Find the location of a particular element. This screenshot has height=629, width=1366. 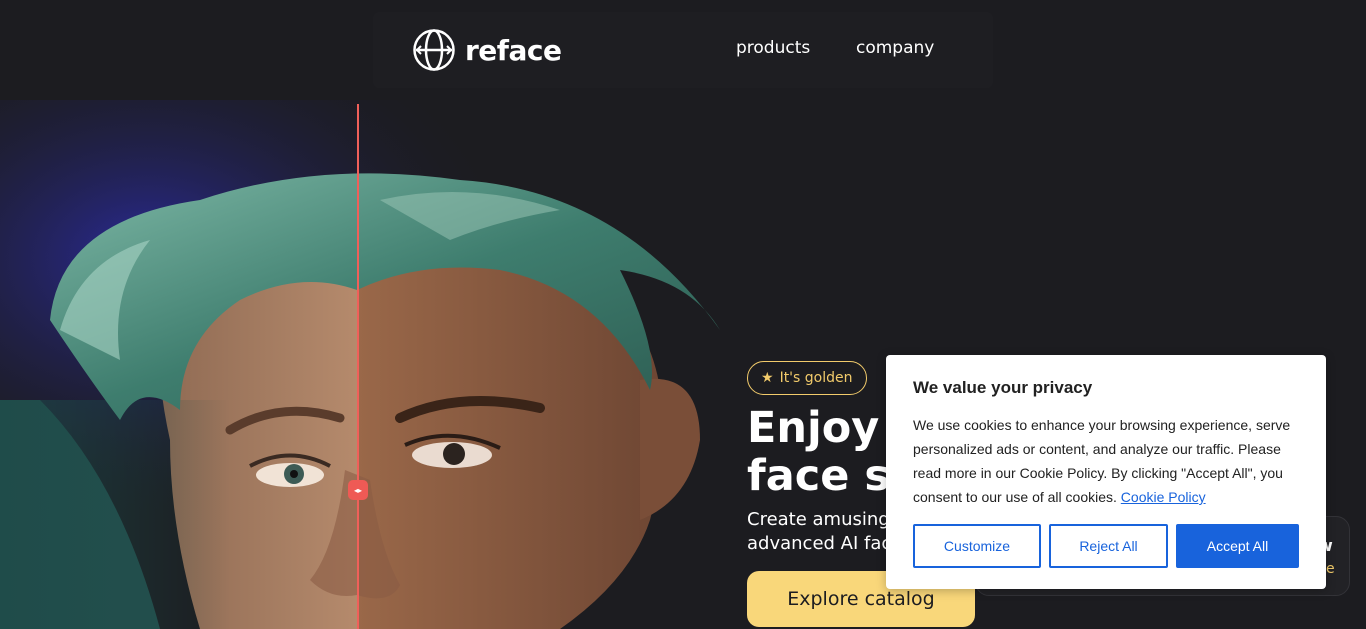

hero-title: Enjoy face s is located at coordinates (818, 452).